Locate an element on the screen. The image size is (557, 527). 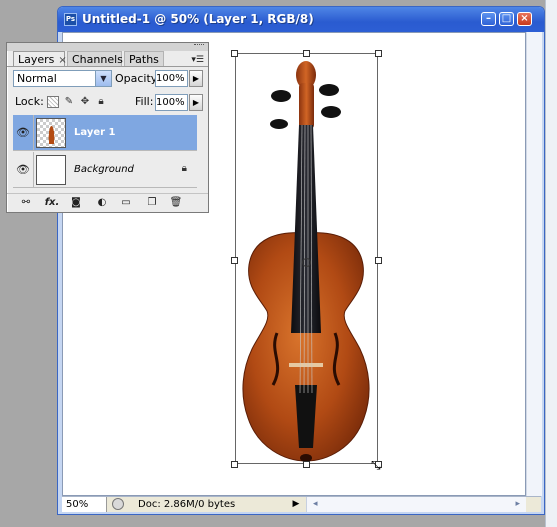
vertical-scrollbar is located at coordinates (534, 264).